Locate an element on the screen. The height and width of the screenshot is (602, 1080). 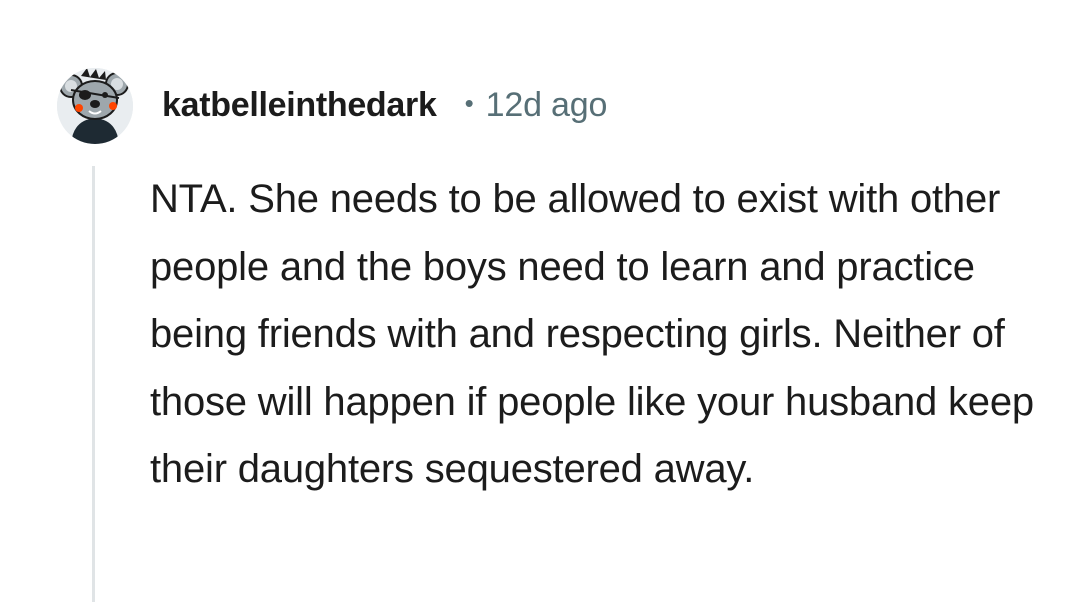
comment-header: katbelleinthedark • 12d ago is located at coordinates (384, 105).